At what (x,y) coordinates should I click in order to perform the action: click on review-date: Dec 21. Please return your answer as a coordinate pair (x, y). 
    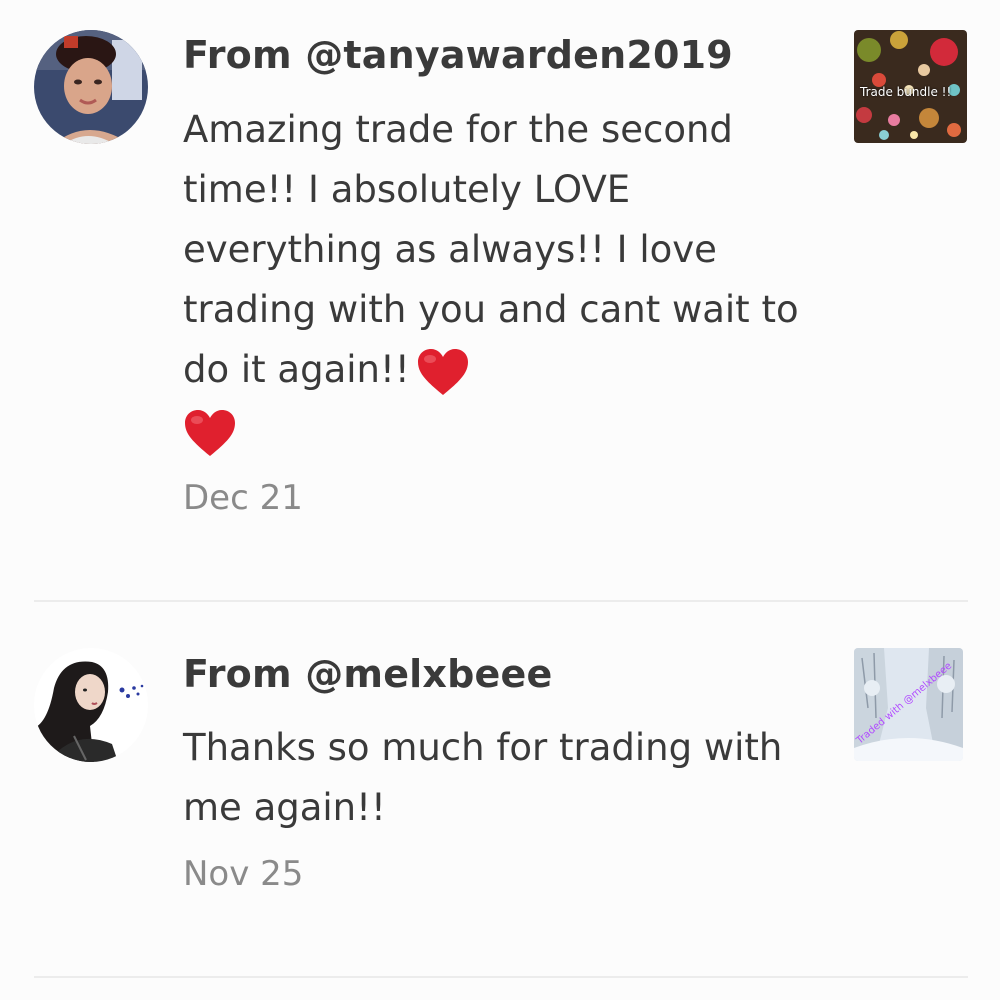
    Looking at the image, I should click on (243, 498).